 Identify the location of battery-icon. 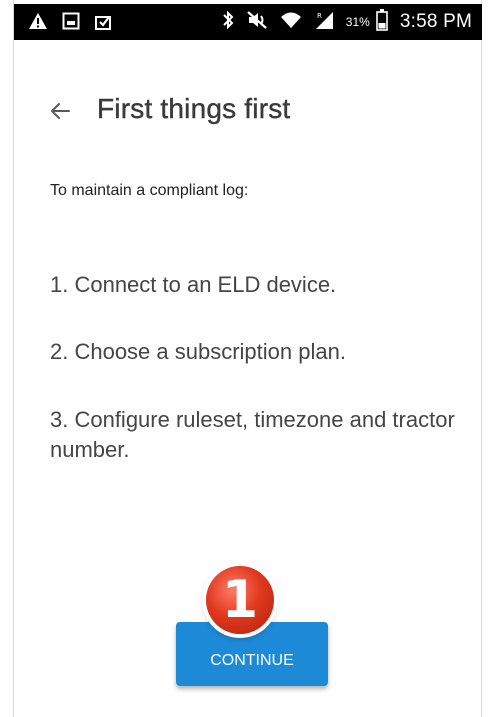
(382, 22).